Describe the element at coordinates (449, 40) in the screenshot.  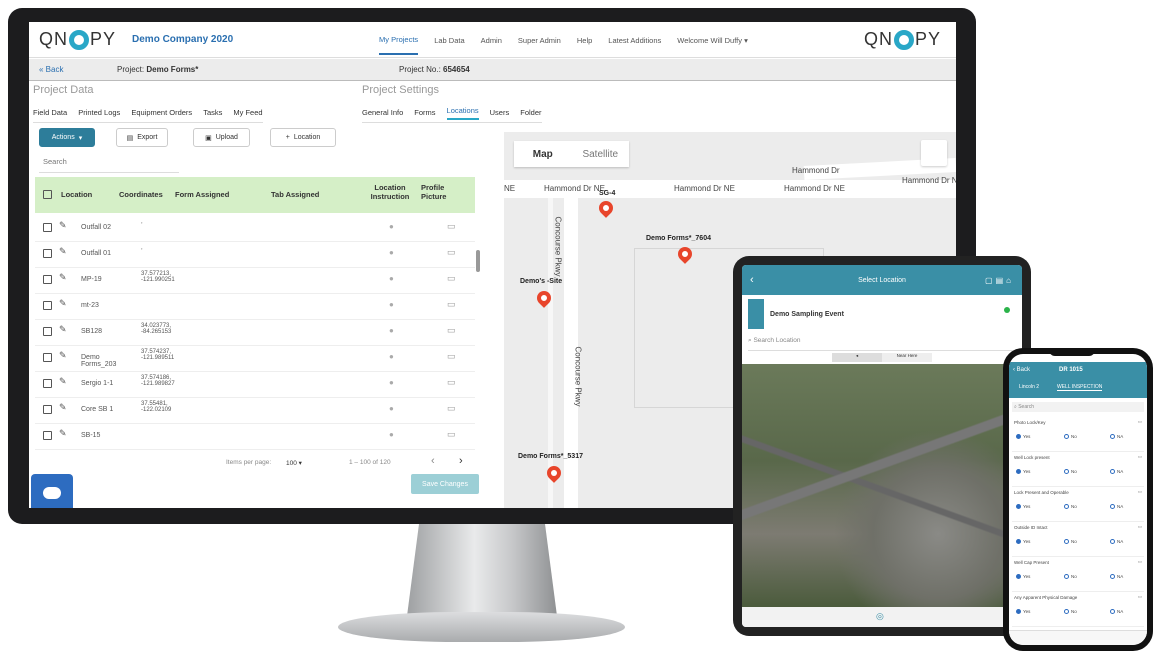
I see `menu-lab-data: Lab Data` at that location.